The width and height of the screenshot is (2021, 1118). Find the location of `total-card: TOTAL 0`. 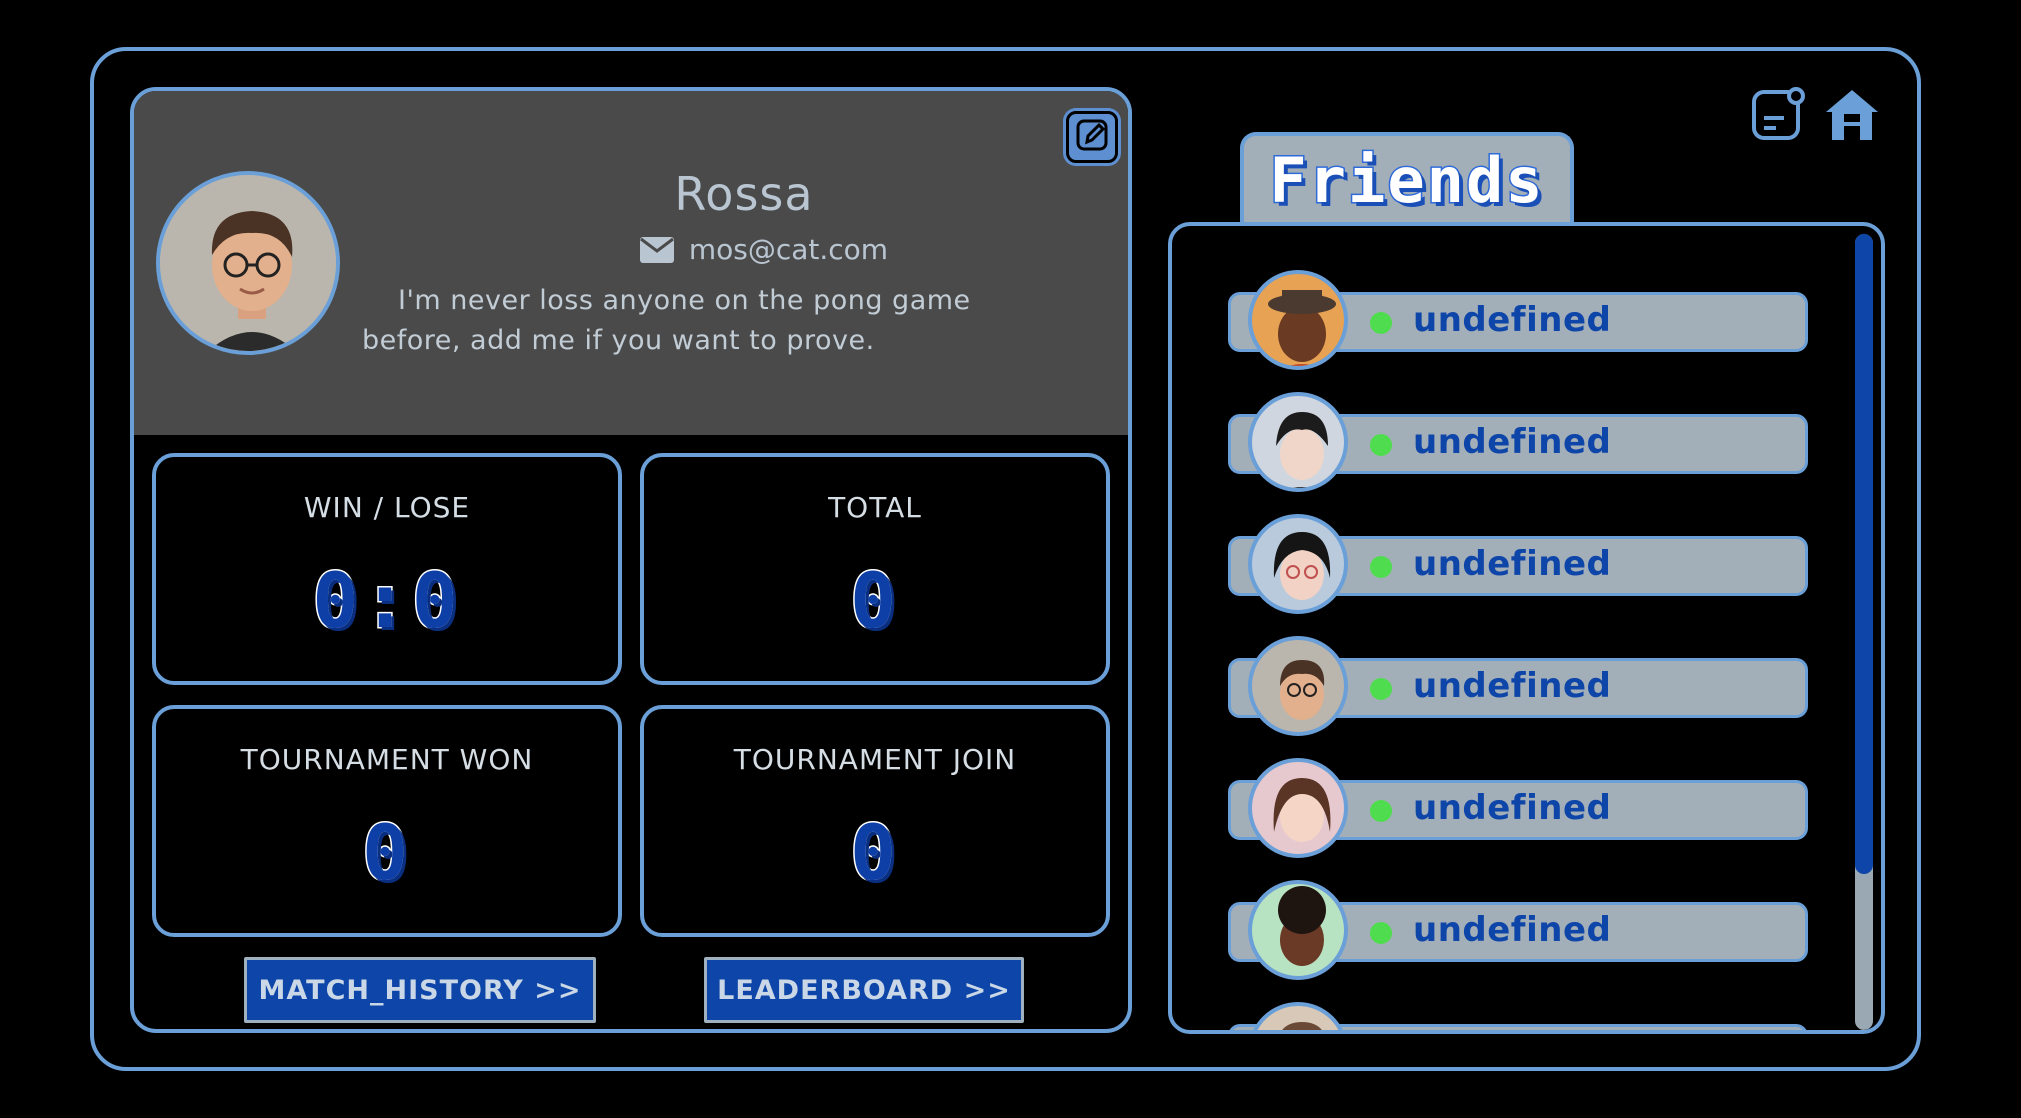

total-card: TOTAL 0 is located at coordinates (875, 569).